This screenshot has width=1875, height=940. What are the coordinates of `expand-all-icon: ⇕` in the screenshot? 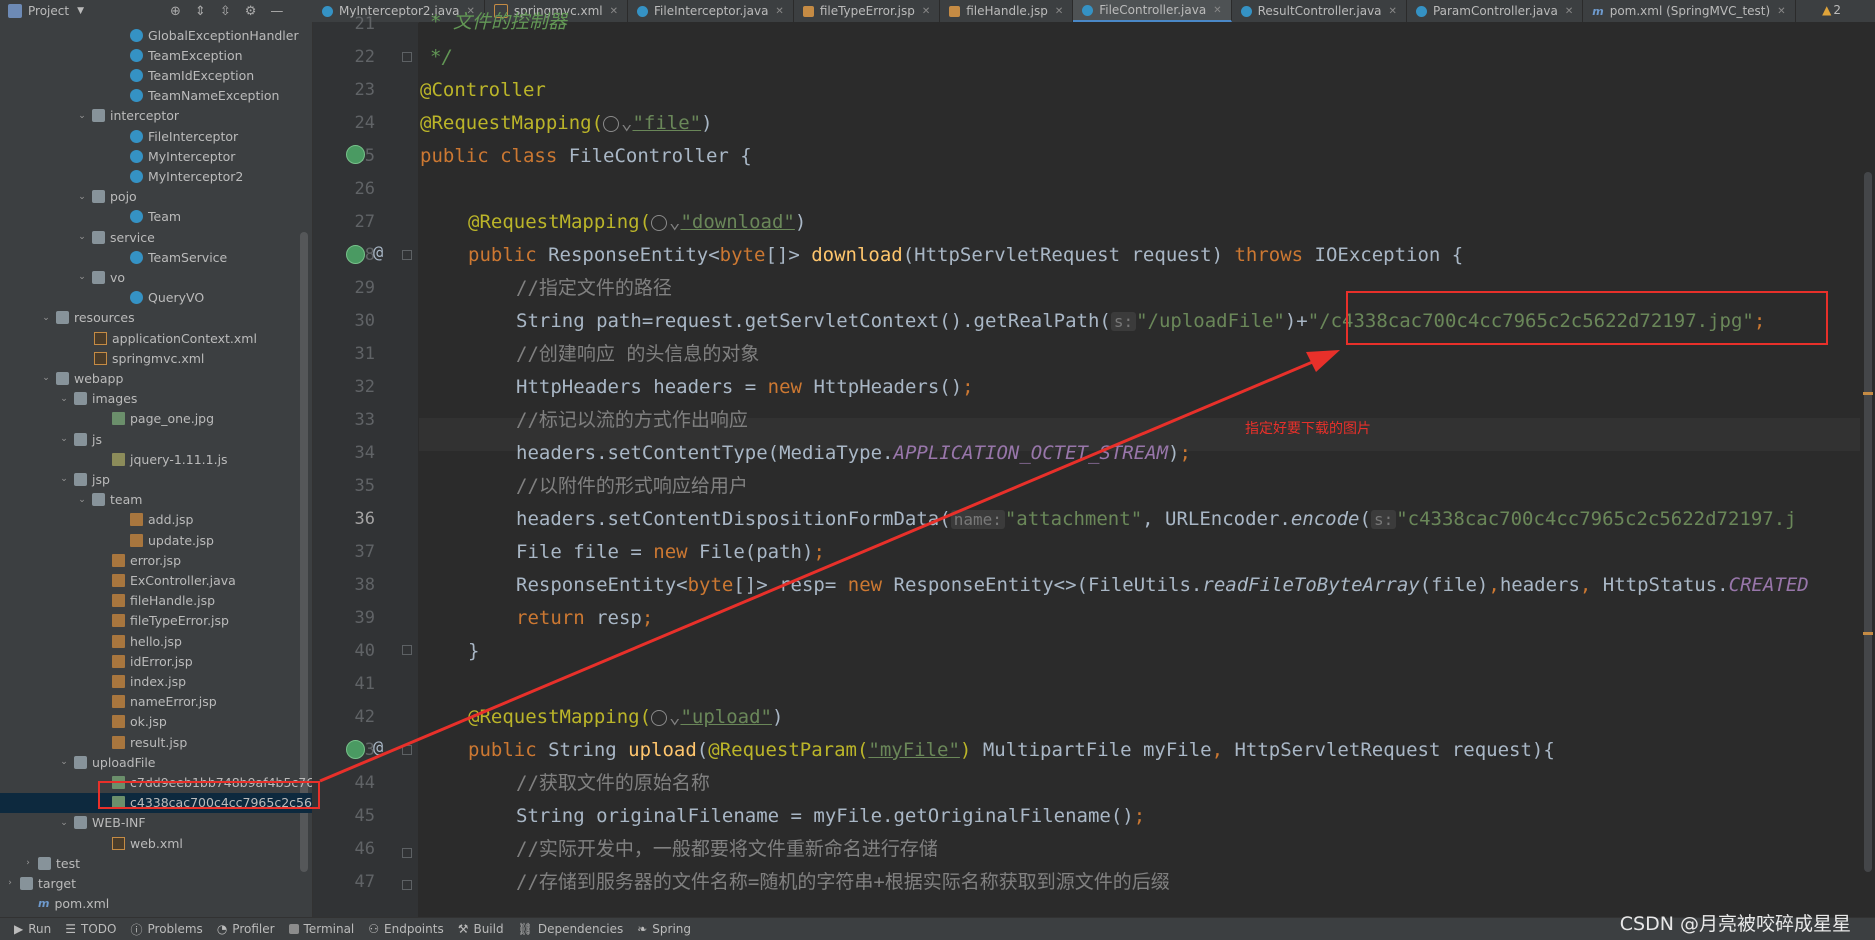 It's located at (200, 11).